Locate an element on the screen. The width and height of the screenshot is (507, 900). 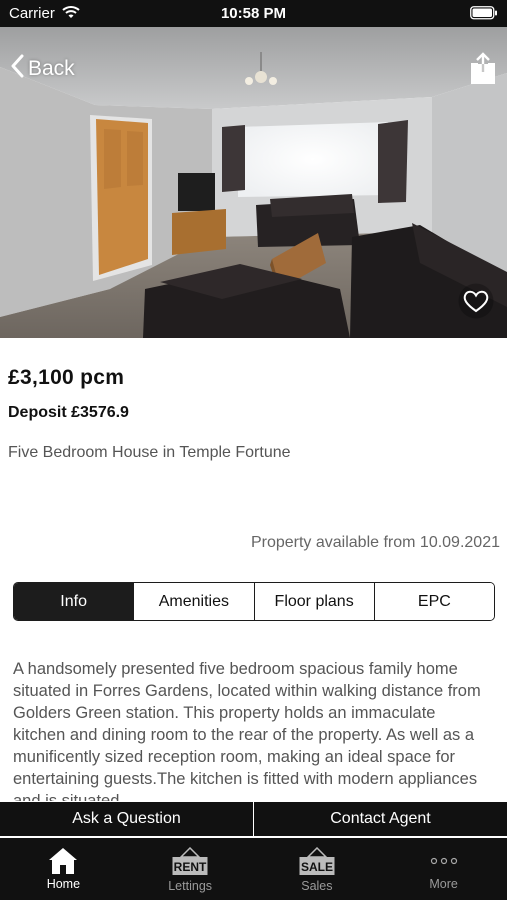
svg-text: RENT is located at coordinates (190, 867).